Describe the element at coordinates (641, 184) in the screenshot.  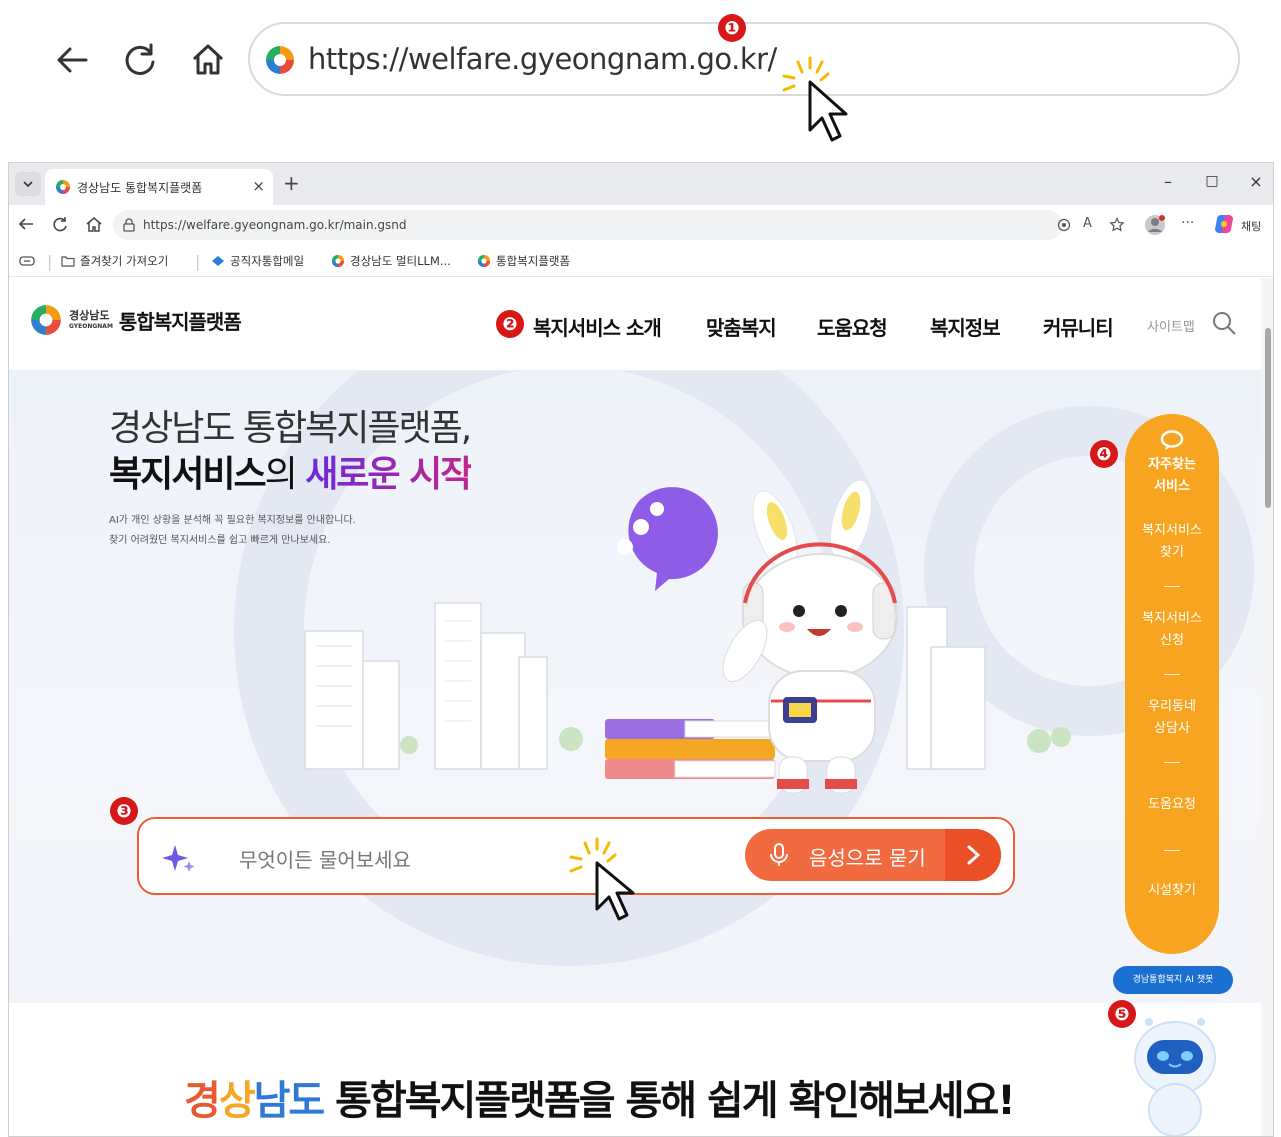
I see `tab-bar: 경상남도 통합복지플랫폼 × + – □ ×` at that location.